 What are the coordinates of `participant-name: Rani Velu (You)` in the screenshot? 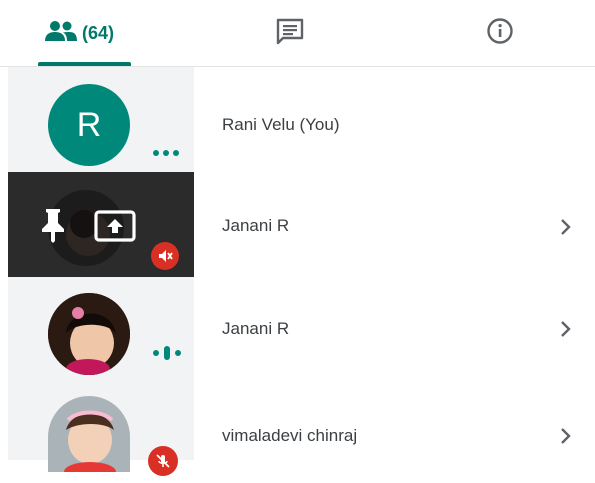 It's located at (281, 124).